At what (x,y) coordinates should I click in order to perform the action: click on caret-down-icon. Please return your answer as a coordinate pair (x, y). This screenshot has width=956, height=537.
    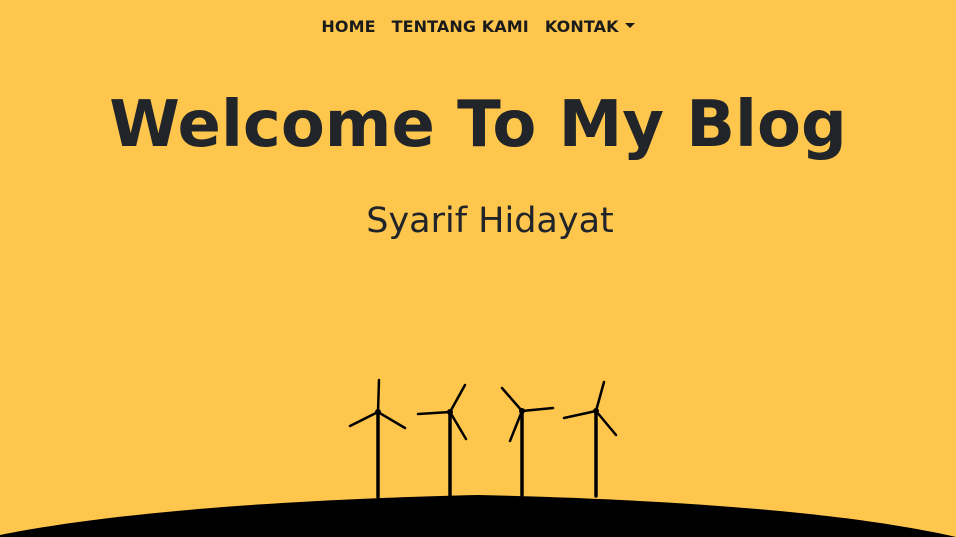
    Looking at the image, I should click on (629, 25).